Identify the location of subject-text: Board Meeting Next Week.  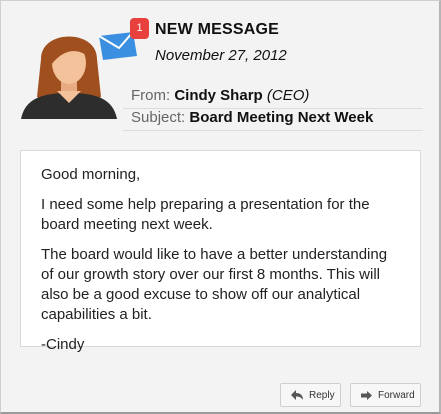
(281, 117).